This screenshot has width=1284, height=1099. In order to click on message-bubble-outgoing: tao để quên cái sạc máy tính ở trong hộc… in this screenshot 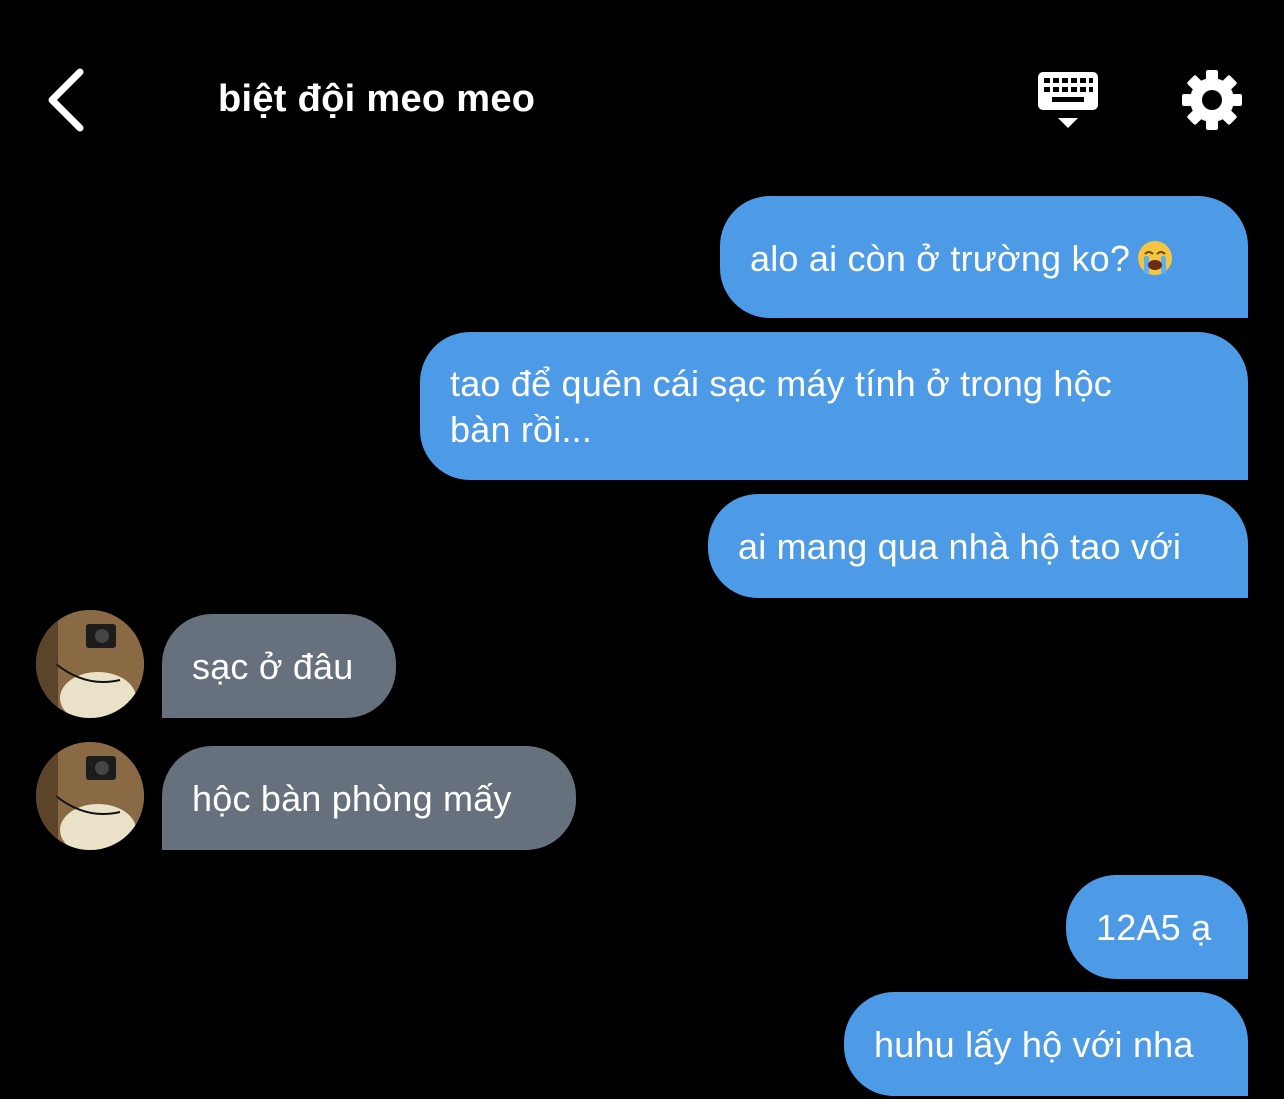, I will do `click(834, 406)`.